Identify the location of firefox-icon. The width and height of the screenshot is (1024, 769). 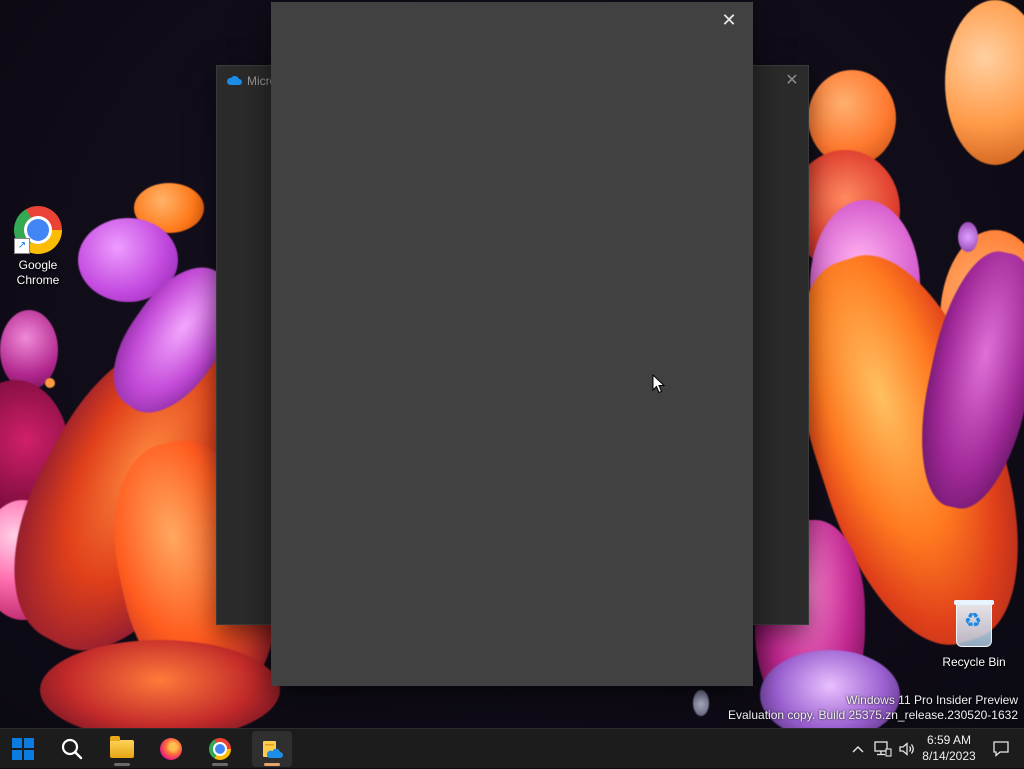
(171, 749).